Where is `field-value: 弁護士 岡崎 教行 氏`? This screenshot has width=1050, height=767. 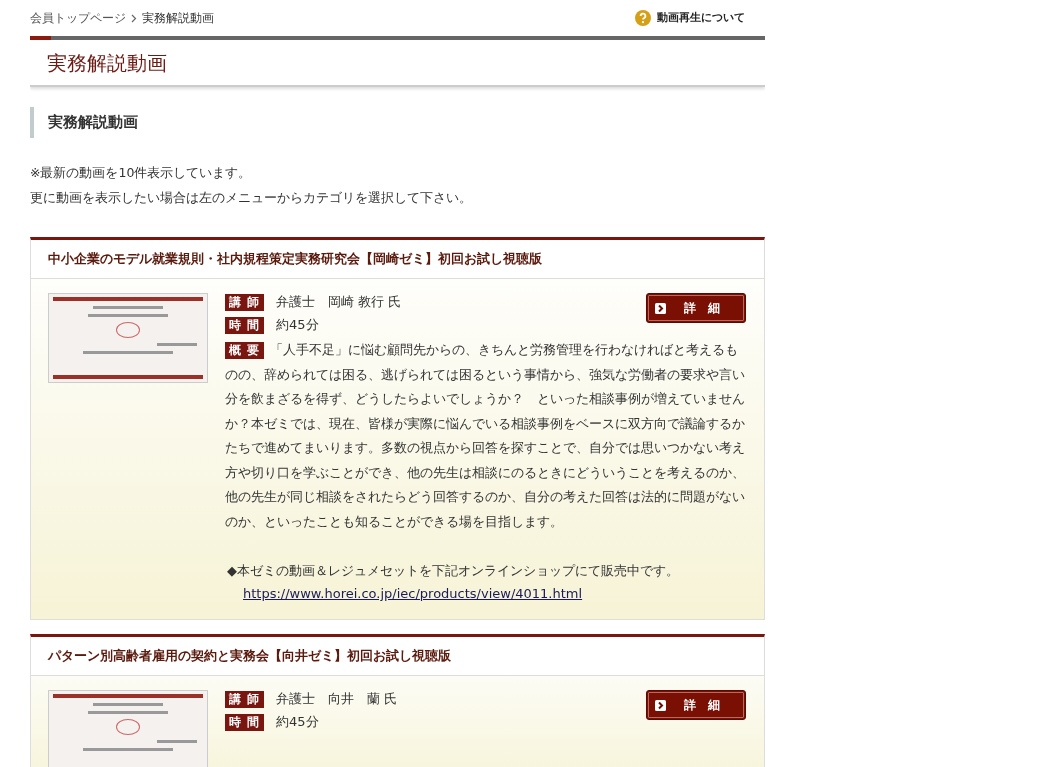
field-value: 弁護士 岡崎 教行 氏 is located at coordinates (339, 302).